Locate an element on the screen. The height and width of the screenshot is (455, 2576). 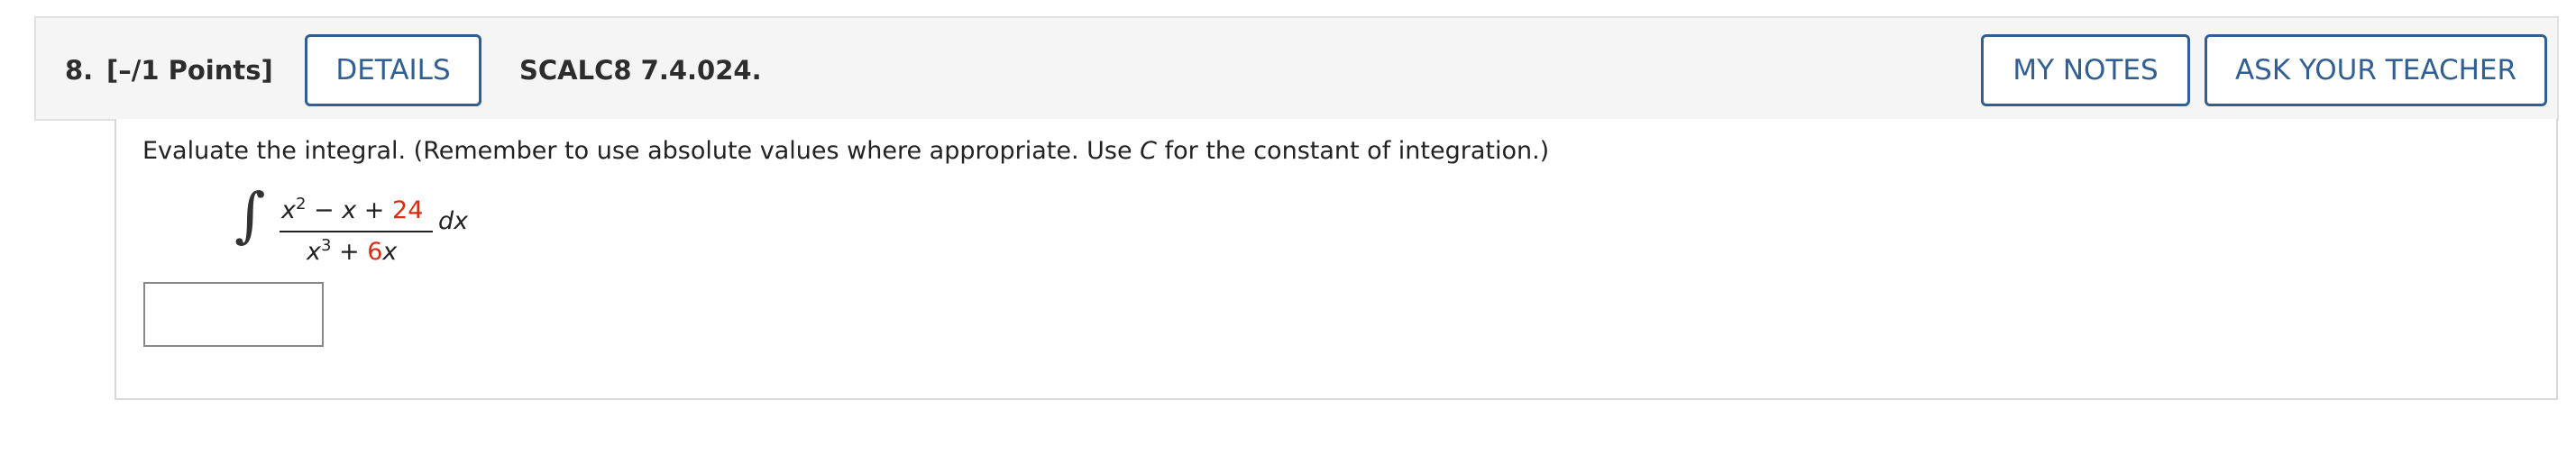
integrand-fraction: x2 − x + 24 x3 + 6x is located at coordinates (355, 232).